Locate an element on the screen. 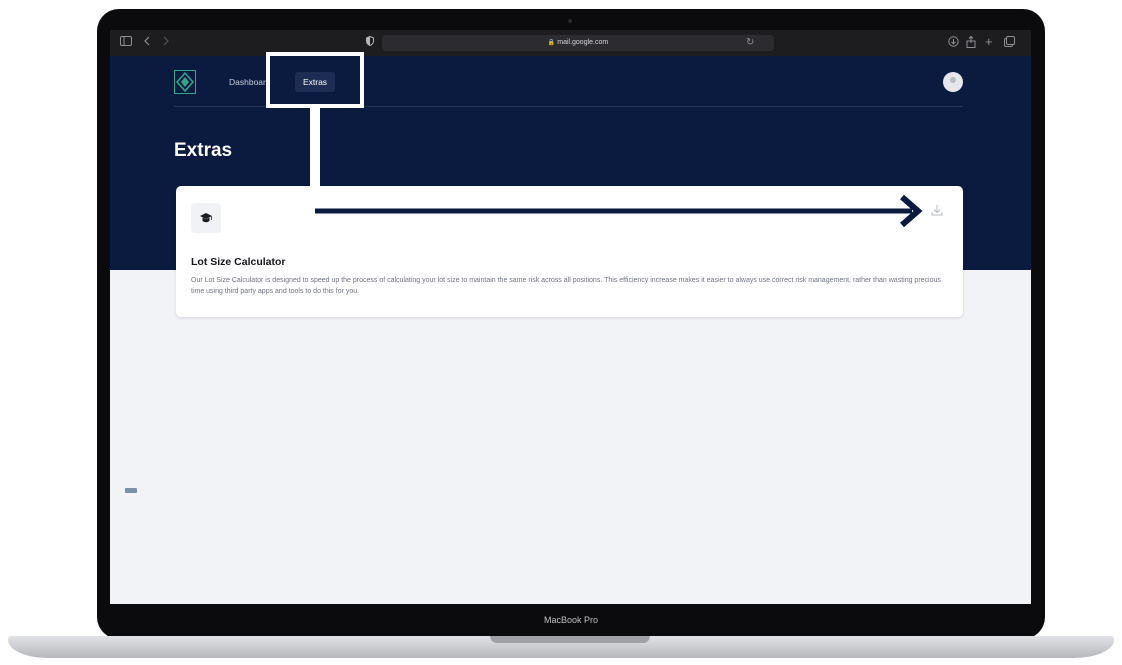 This screenshot has height=665, width=1122. lock-icon: 🔒 is located at coordinates (551, 43).